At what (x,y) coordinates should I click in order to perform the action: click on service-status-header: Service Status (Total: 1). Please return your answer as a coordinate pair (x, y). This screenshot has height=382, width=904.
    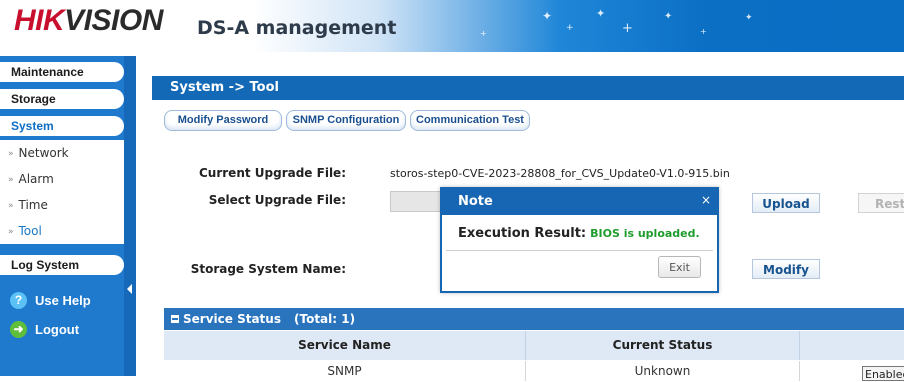
    Looking at the image, I should click on (534, 319).